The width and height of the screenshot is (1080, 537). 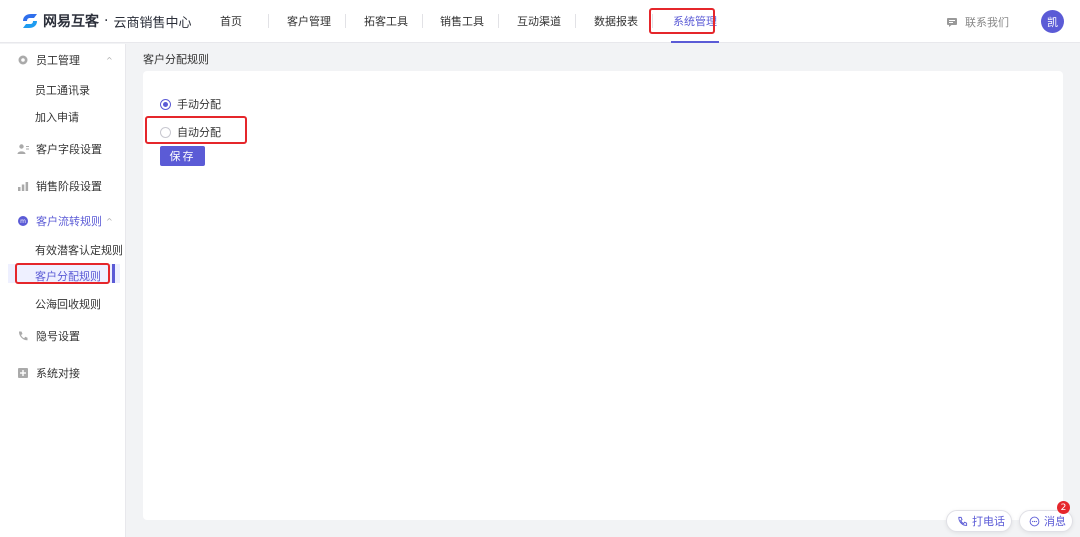 I want to click on active-tab-indicator, so click(x=695, y=41).